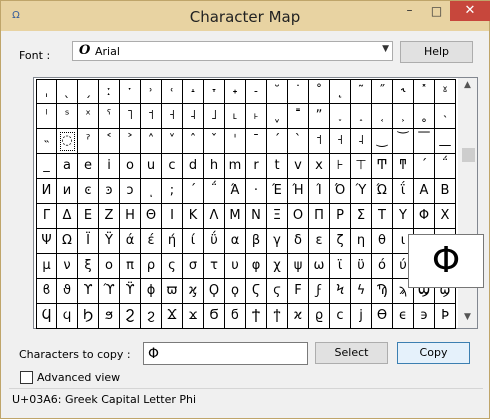  Describe the element at coordinates (46, 91) in the screenshot. I see `character-cell: ˌ` at that location.